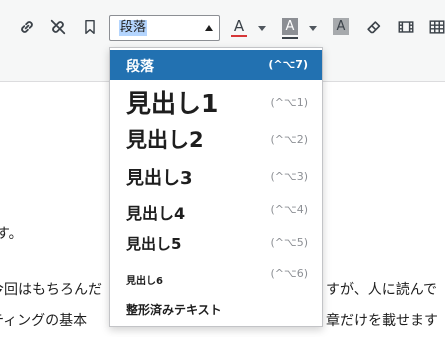 Image resolution: width=445 pixels, height=337 pixels. Describe the element at coordinates (289, 102) in the screenshot. I see `menu-item-shortcut: (^⌥1)` at that location.